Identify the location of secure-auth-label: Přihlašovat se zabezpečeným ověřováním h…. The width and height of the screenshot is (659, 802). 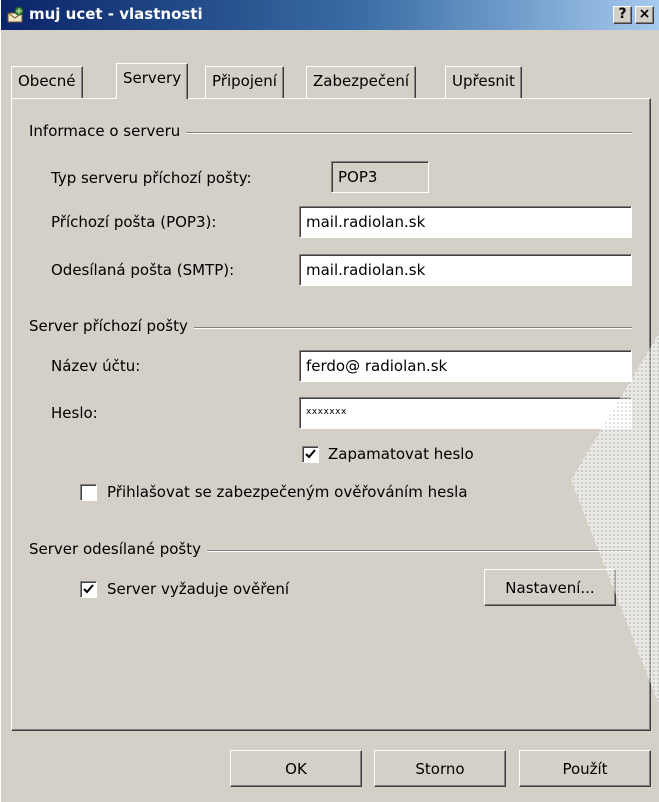
(287, 492).